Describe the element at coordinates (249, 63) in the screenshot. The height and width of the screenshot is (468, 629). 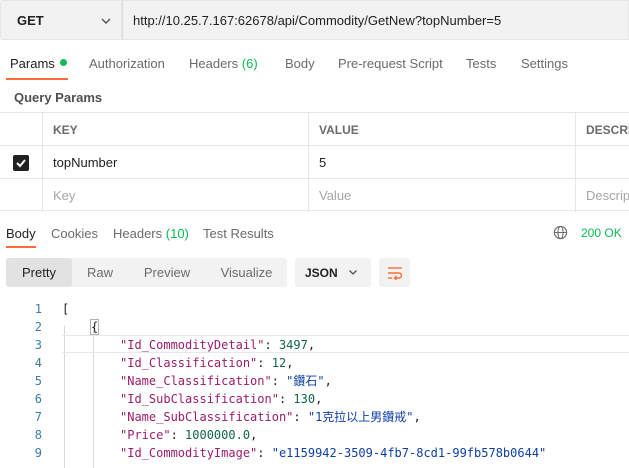
I see `tab-headers-count: (6)` at that location.